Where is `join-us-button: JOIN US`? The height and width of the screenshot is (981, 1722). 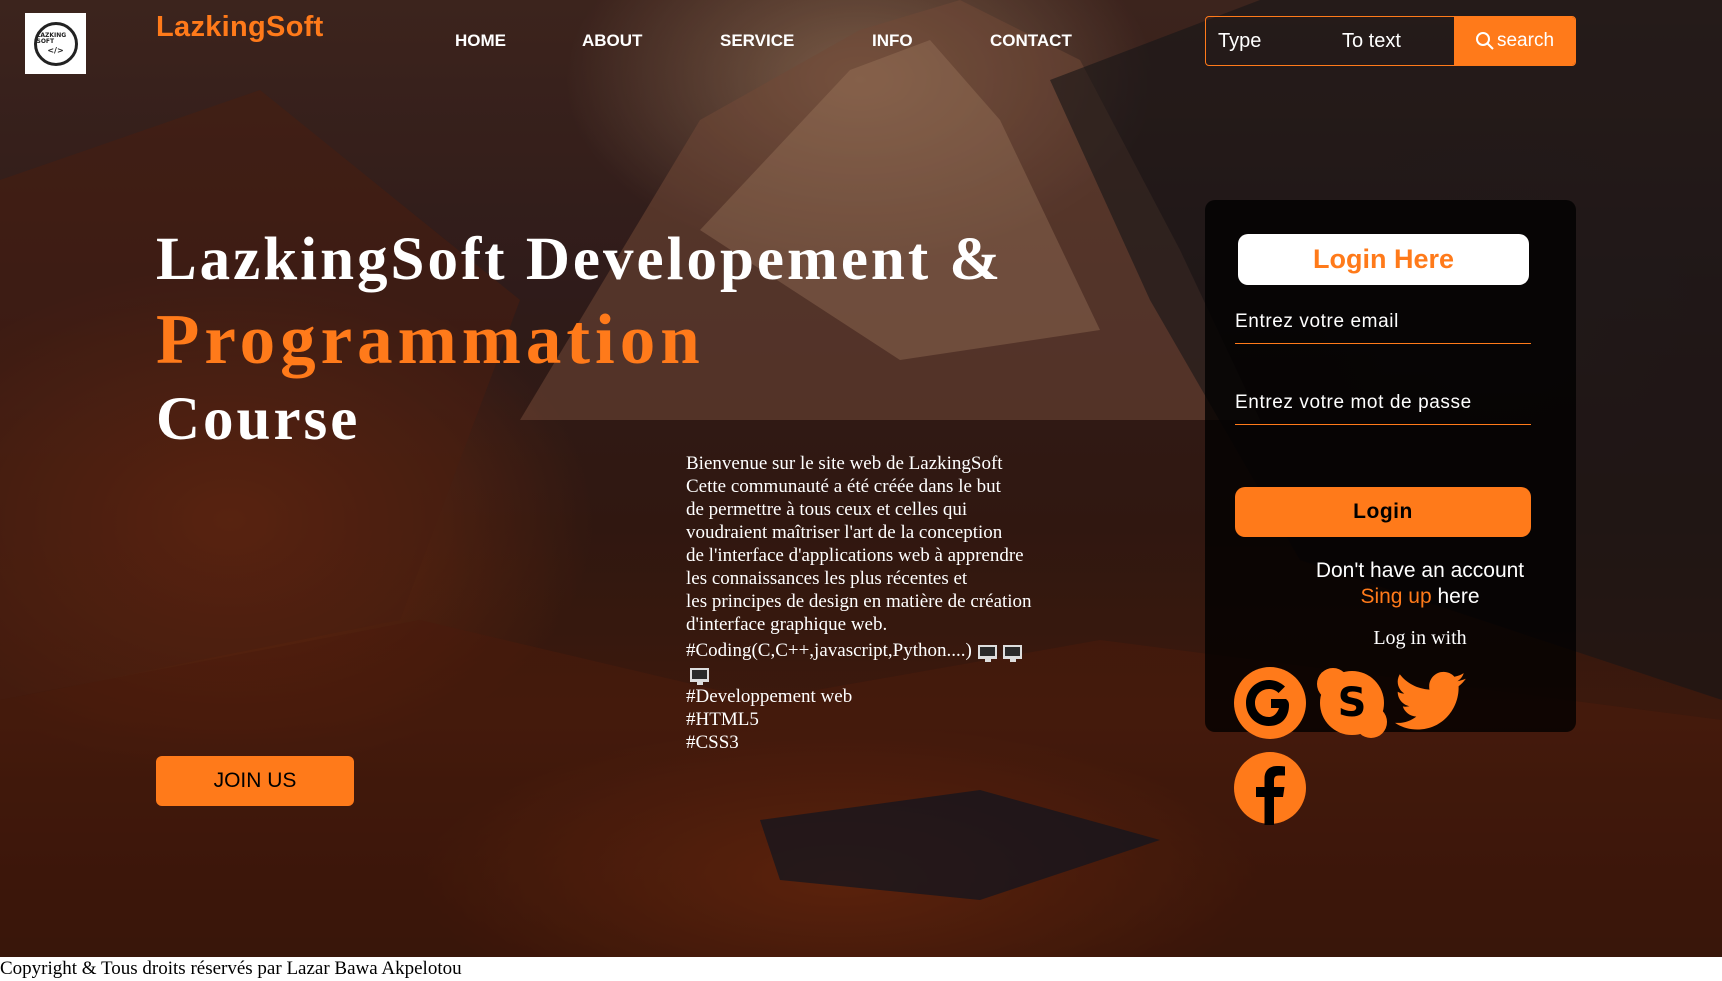
join-us-button: JOIN US is located at coordinates (255, 781).